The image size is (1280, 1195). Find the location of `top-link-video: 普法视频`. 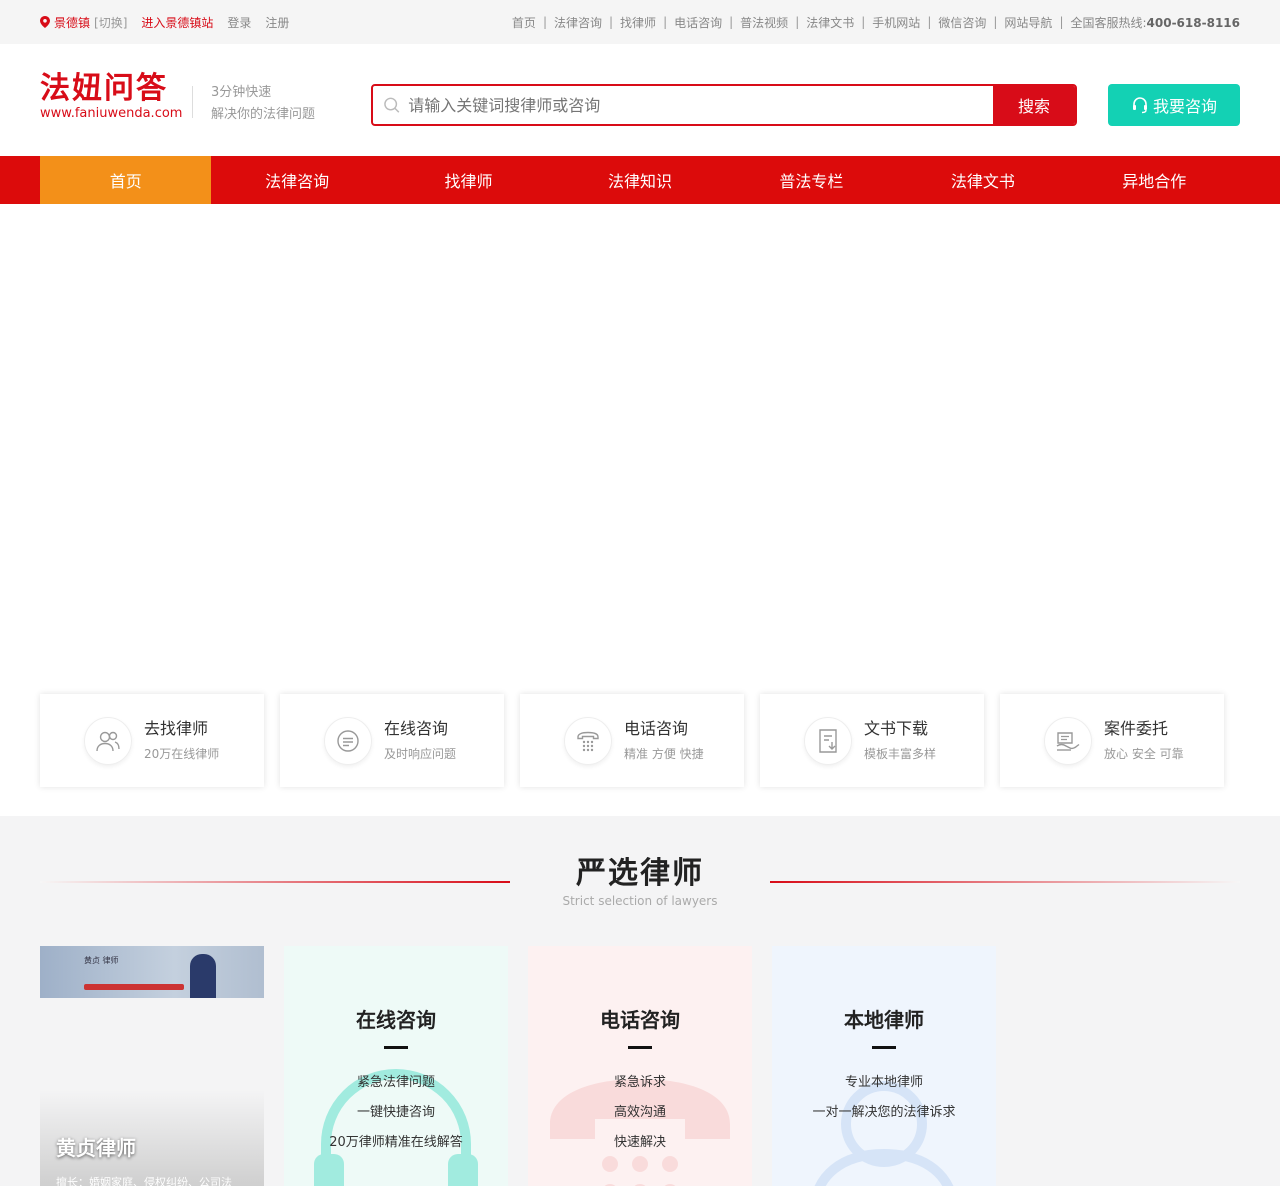

top-link-video: 普法视频 is located at coordinates (764, 22).